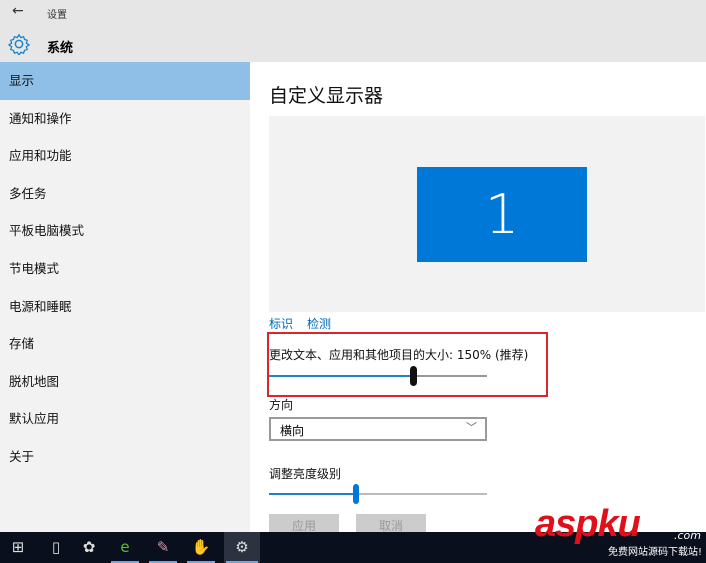 This screenshot has height=563, width=706. I want to click on sidebar-item-power-sleep: 电源和睡眠, so click(125, 307).